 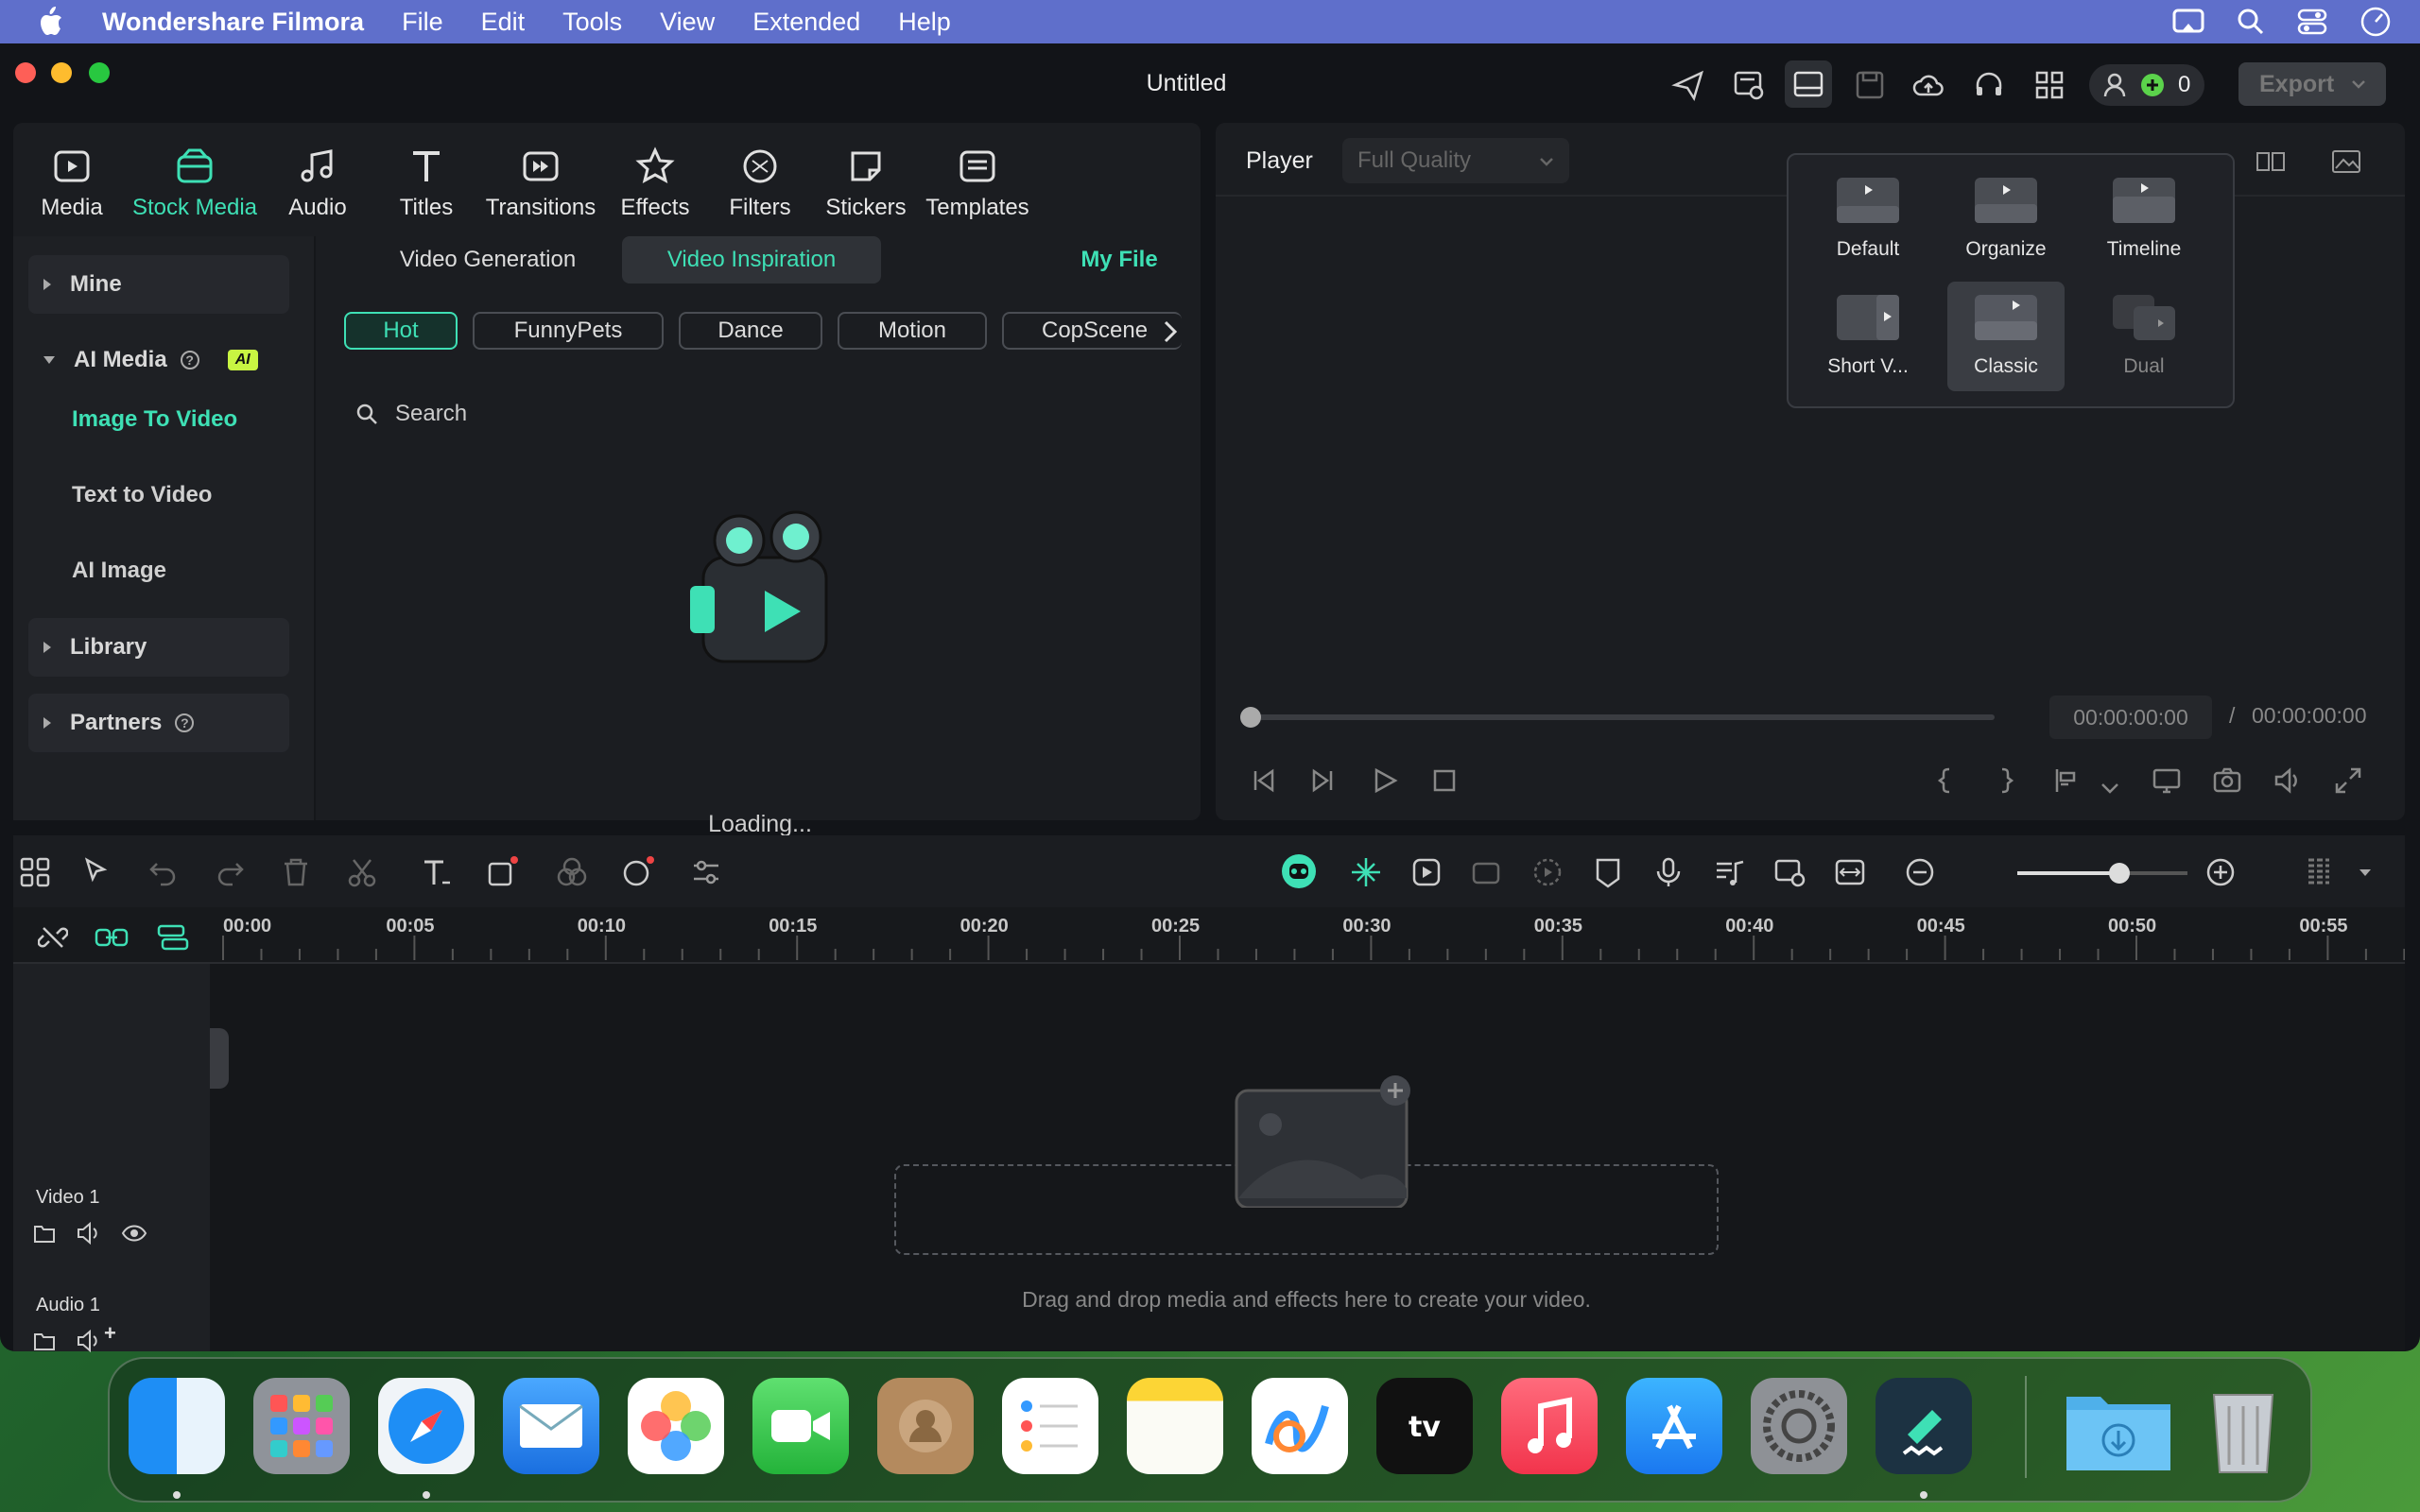 What do you see at coordinates (1366, 872) in the screenshot?
I see `auto-highlight-icon` at bounding box center [1366, 872].